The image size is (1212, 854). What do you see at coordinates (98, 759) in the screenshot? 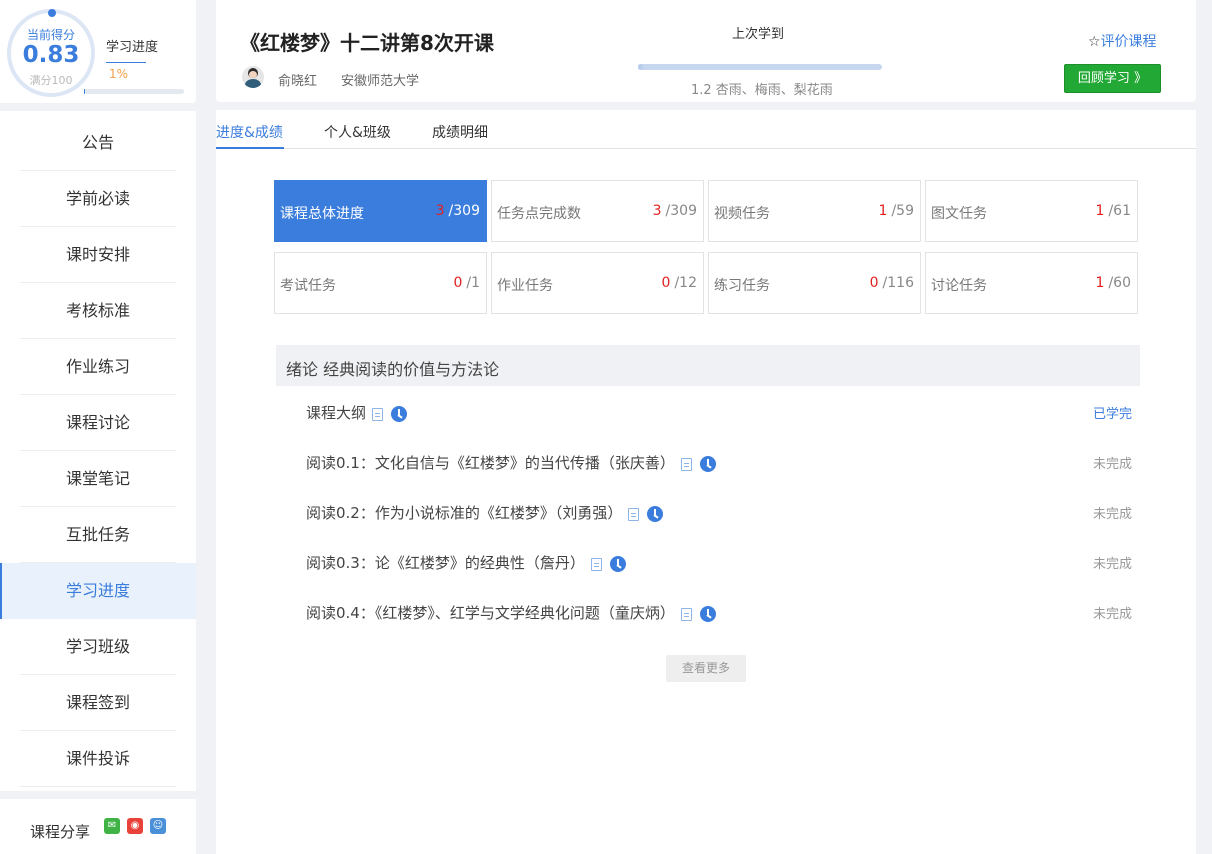
I see `sidebar-item-complaint: 课件投诉` at bounding box center [98, 759].